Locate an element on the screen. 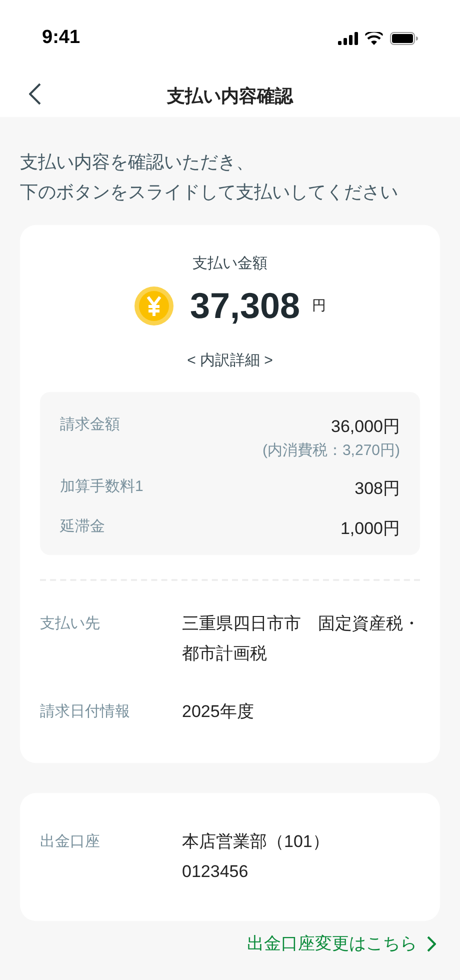 This screenshot has height=980, width=460. breakdown-label: 延滞金 is located at coordinates (82, 526).